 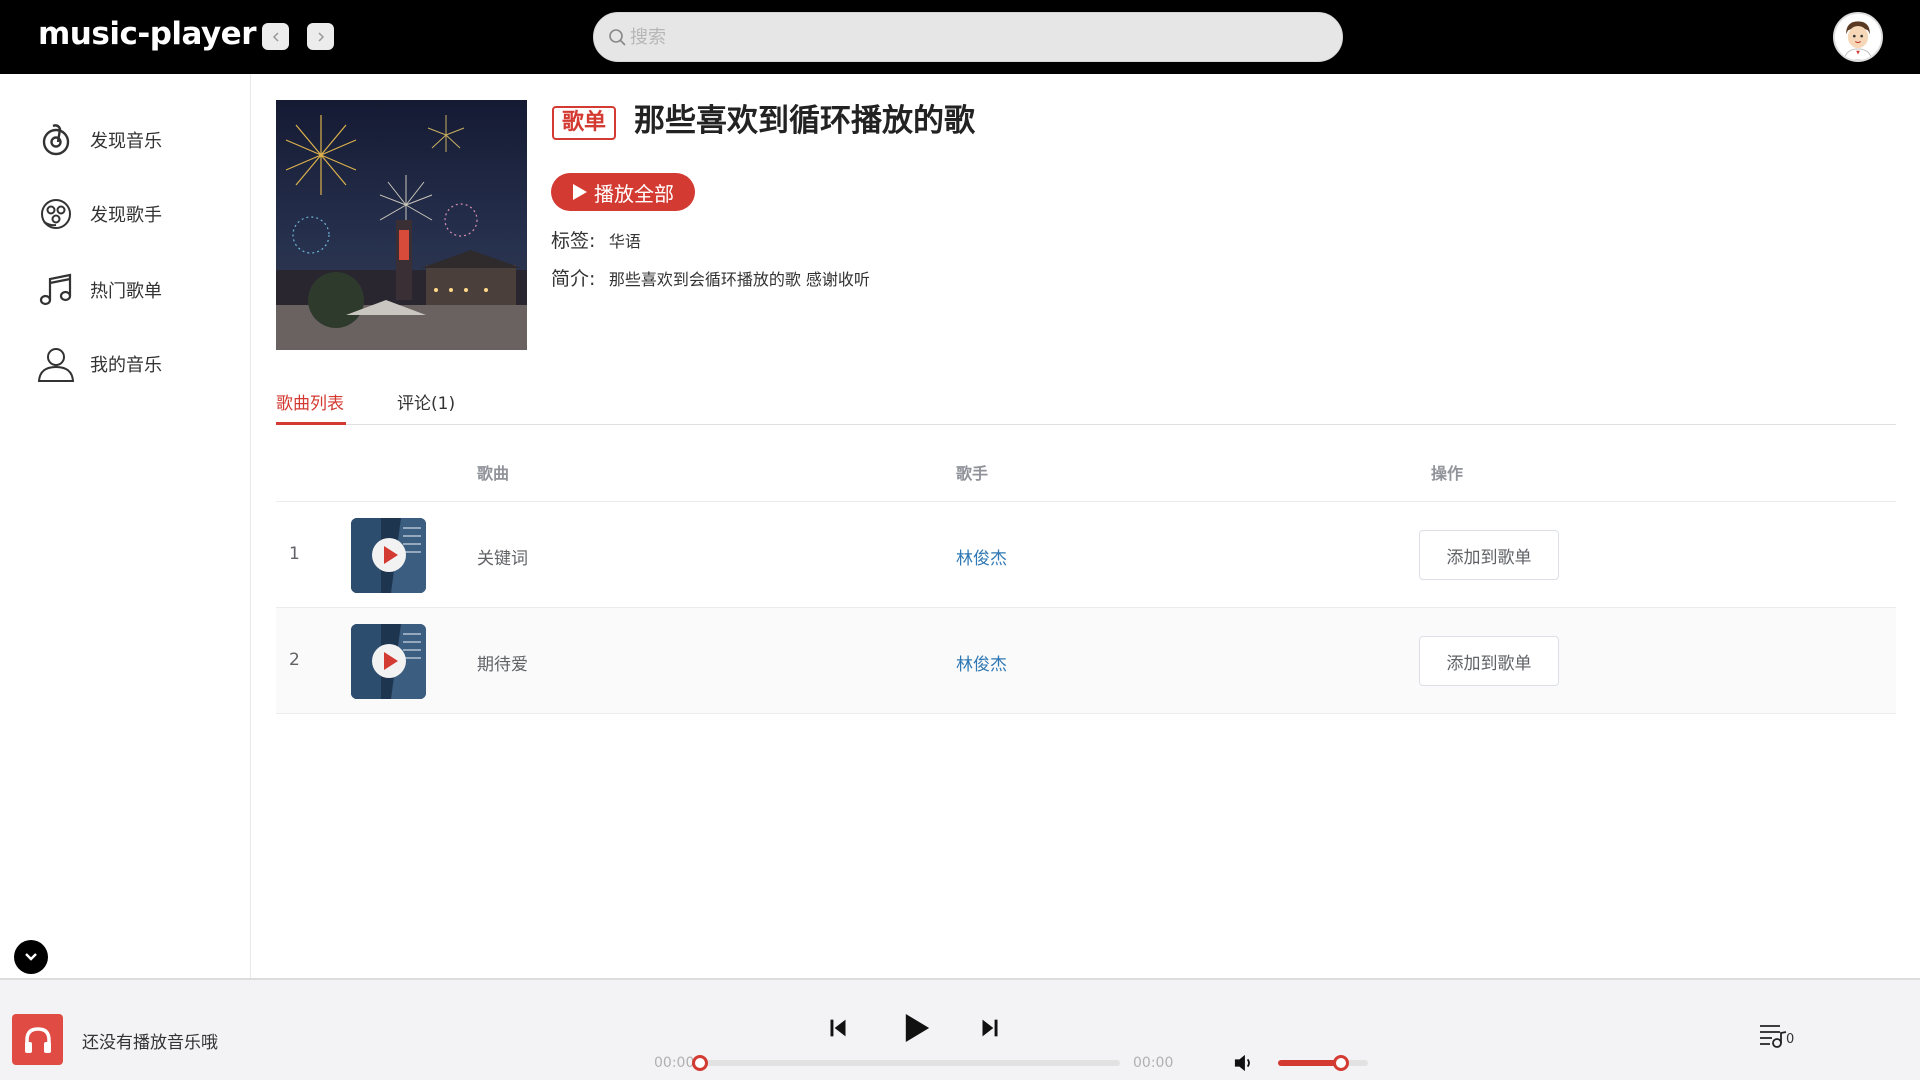 I want to click on next-track-button, so click(x=990, y=1028).